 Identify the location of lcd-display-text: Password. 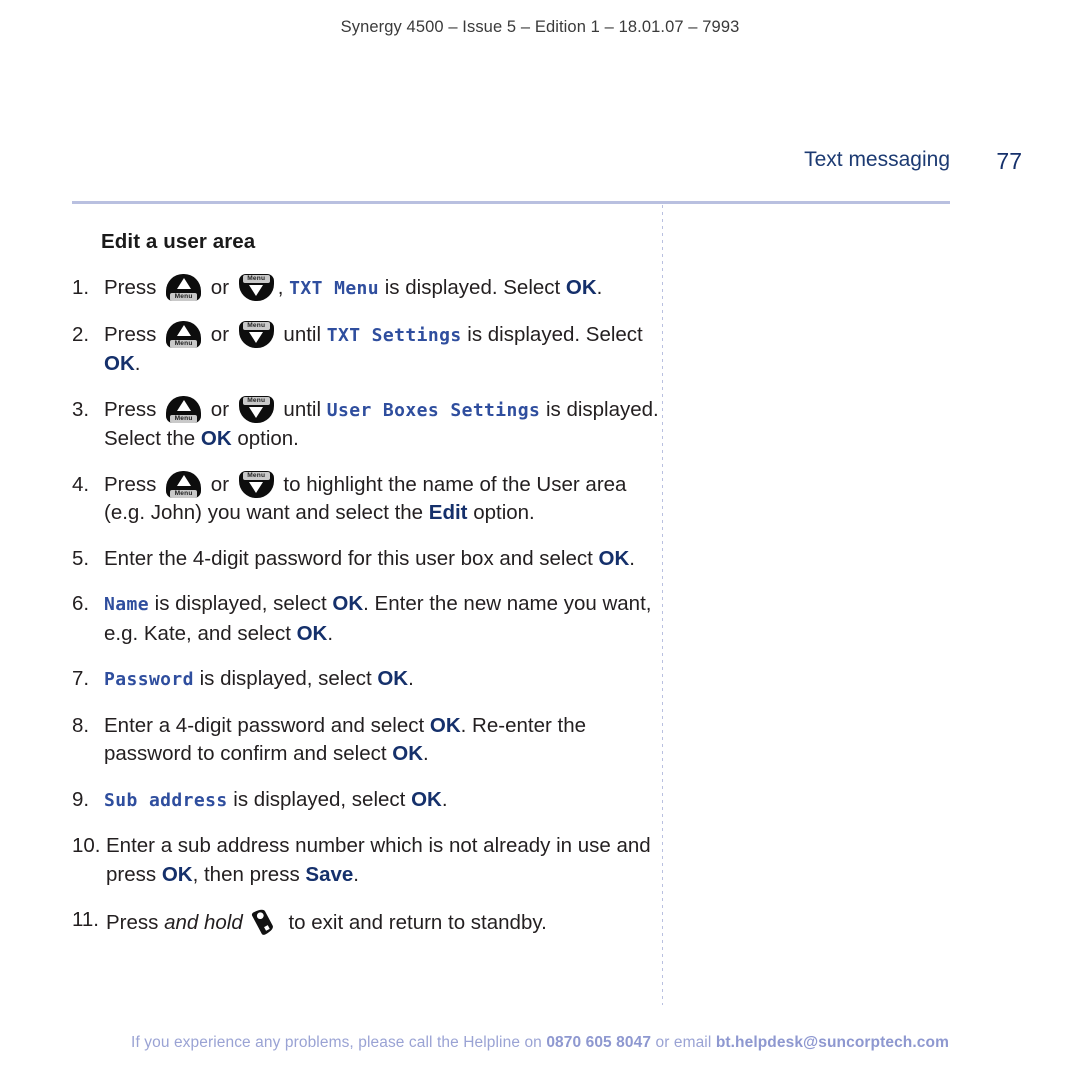
(149, 679).